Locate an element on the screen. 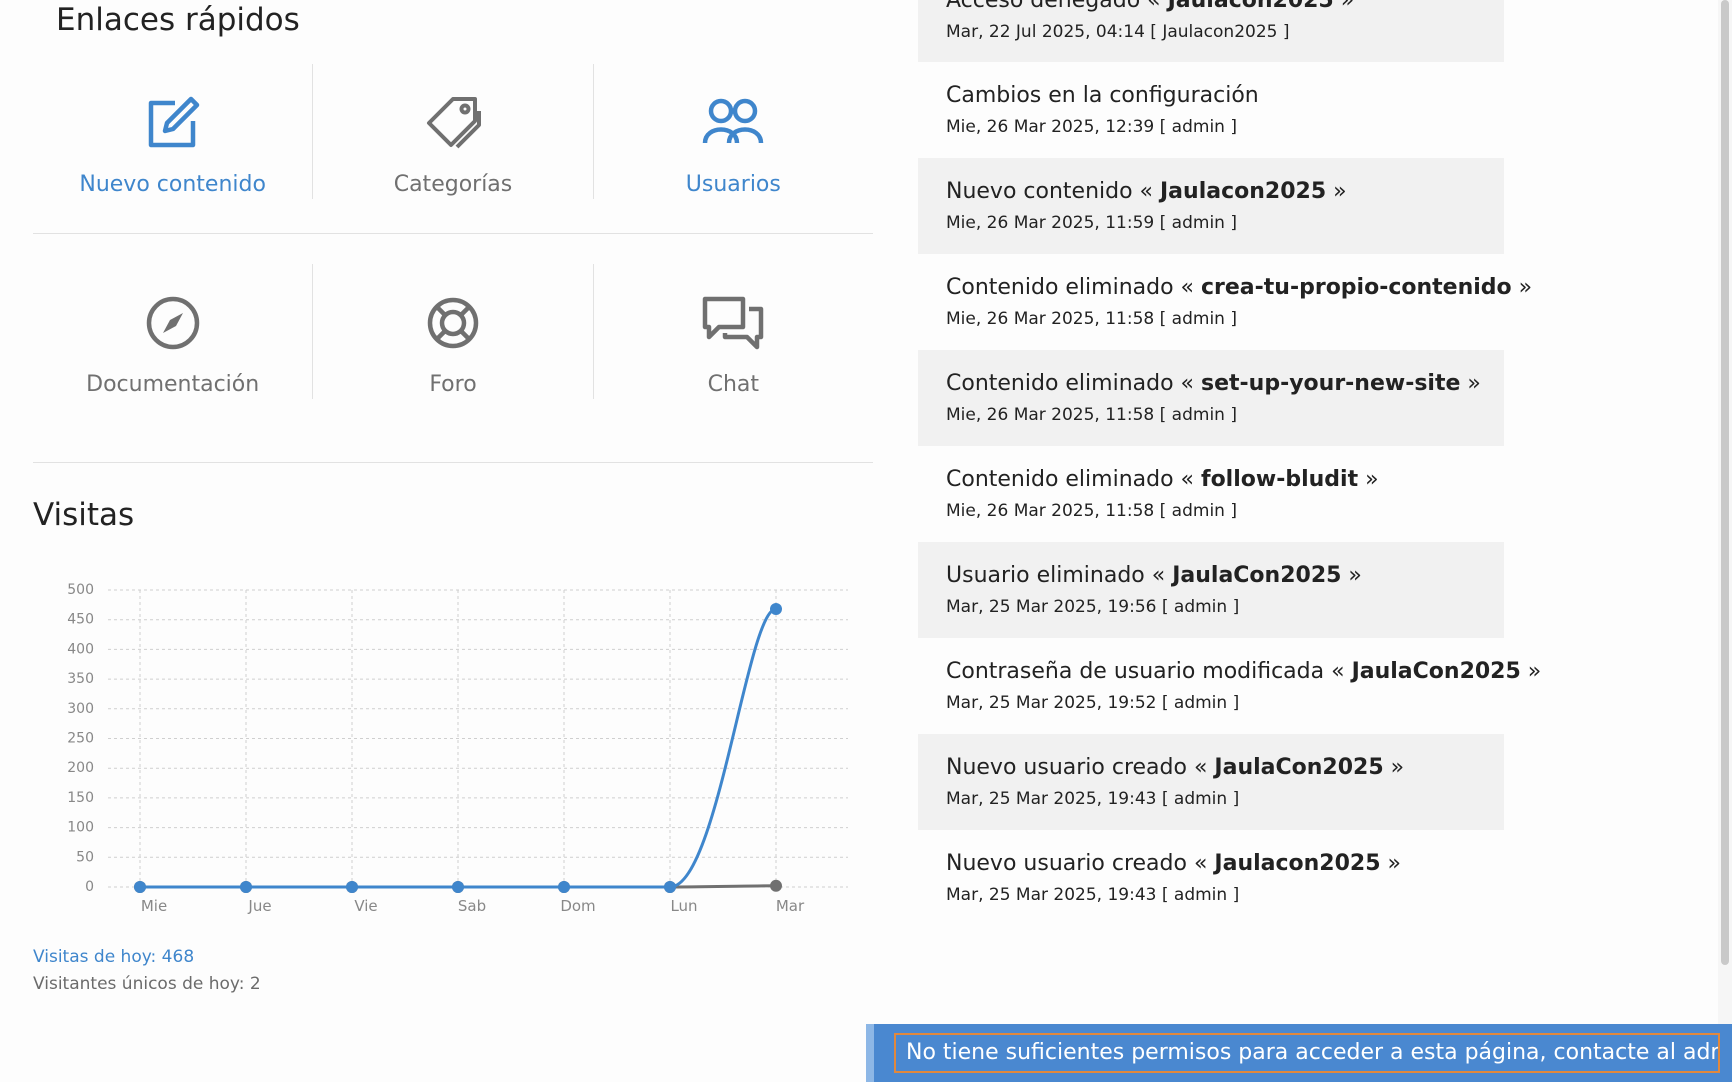 Image resolution: width=1732 pixels, height=1082 pixels. x-tick-label: Dom is located at coordinates (577, 906).